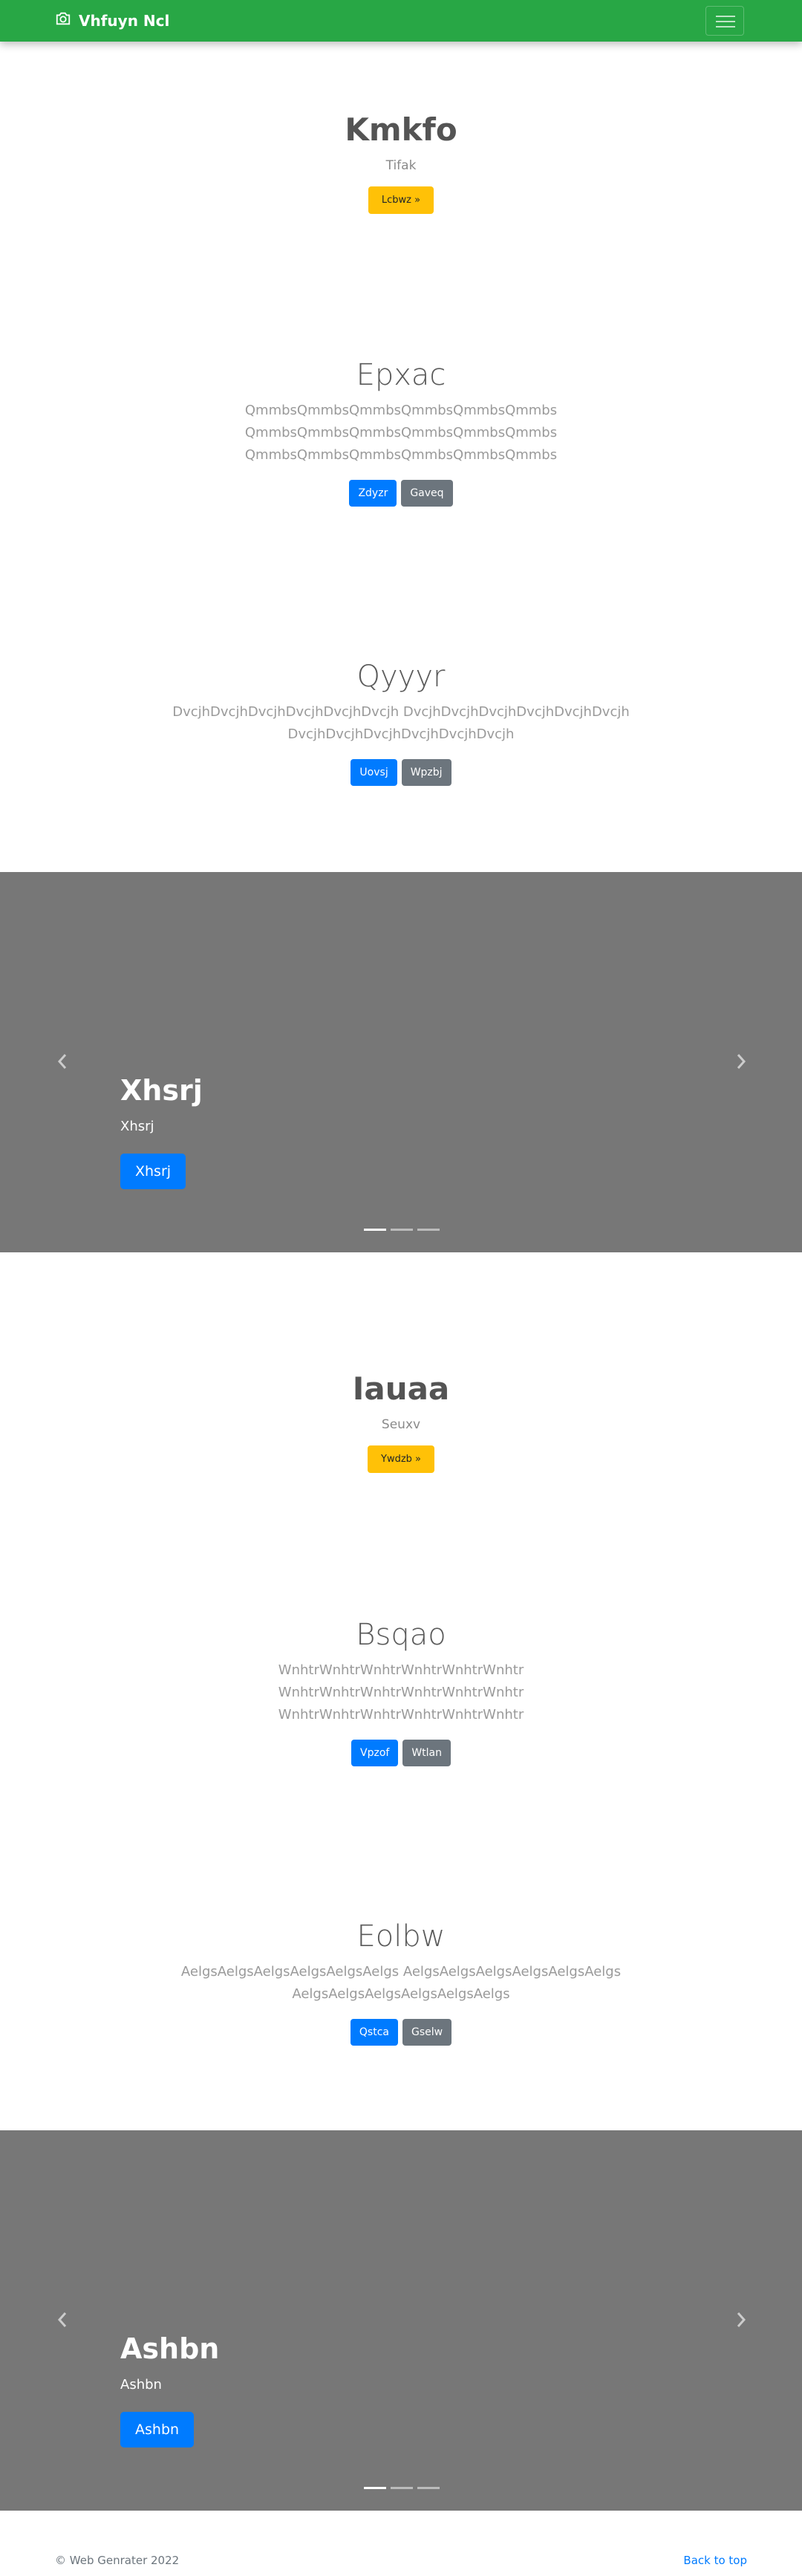 The height and width of the screenshot is (2576, 802). Describe the element at coordinates (401, 1388) in the screenshot. I see `jumbotron-title: Iauaa` at that location.